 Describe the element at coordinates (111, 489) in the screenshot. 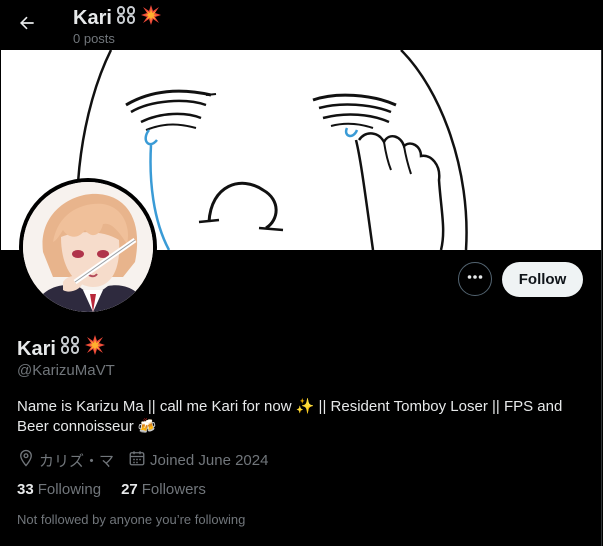

I see `follow-stats: 33 Following 27 Followers` at that location.